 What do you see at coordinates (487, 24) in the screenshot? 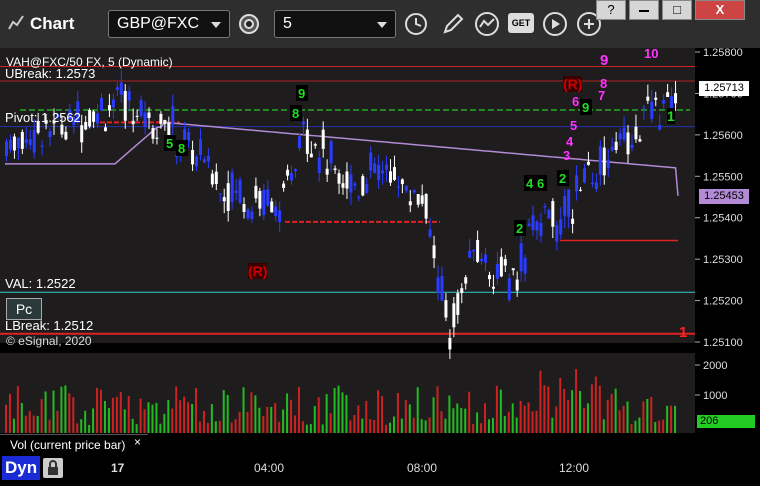
I see `studies-icon` at bounding box center [487, 24].